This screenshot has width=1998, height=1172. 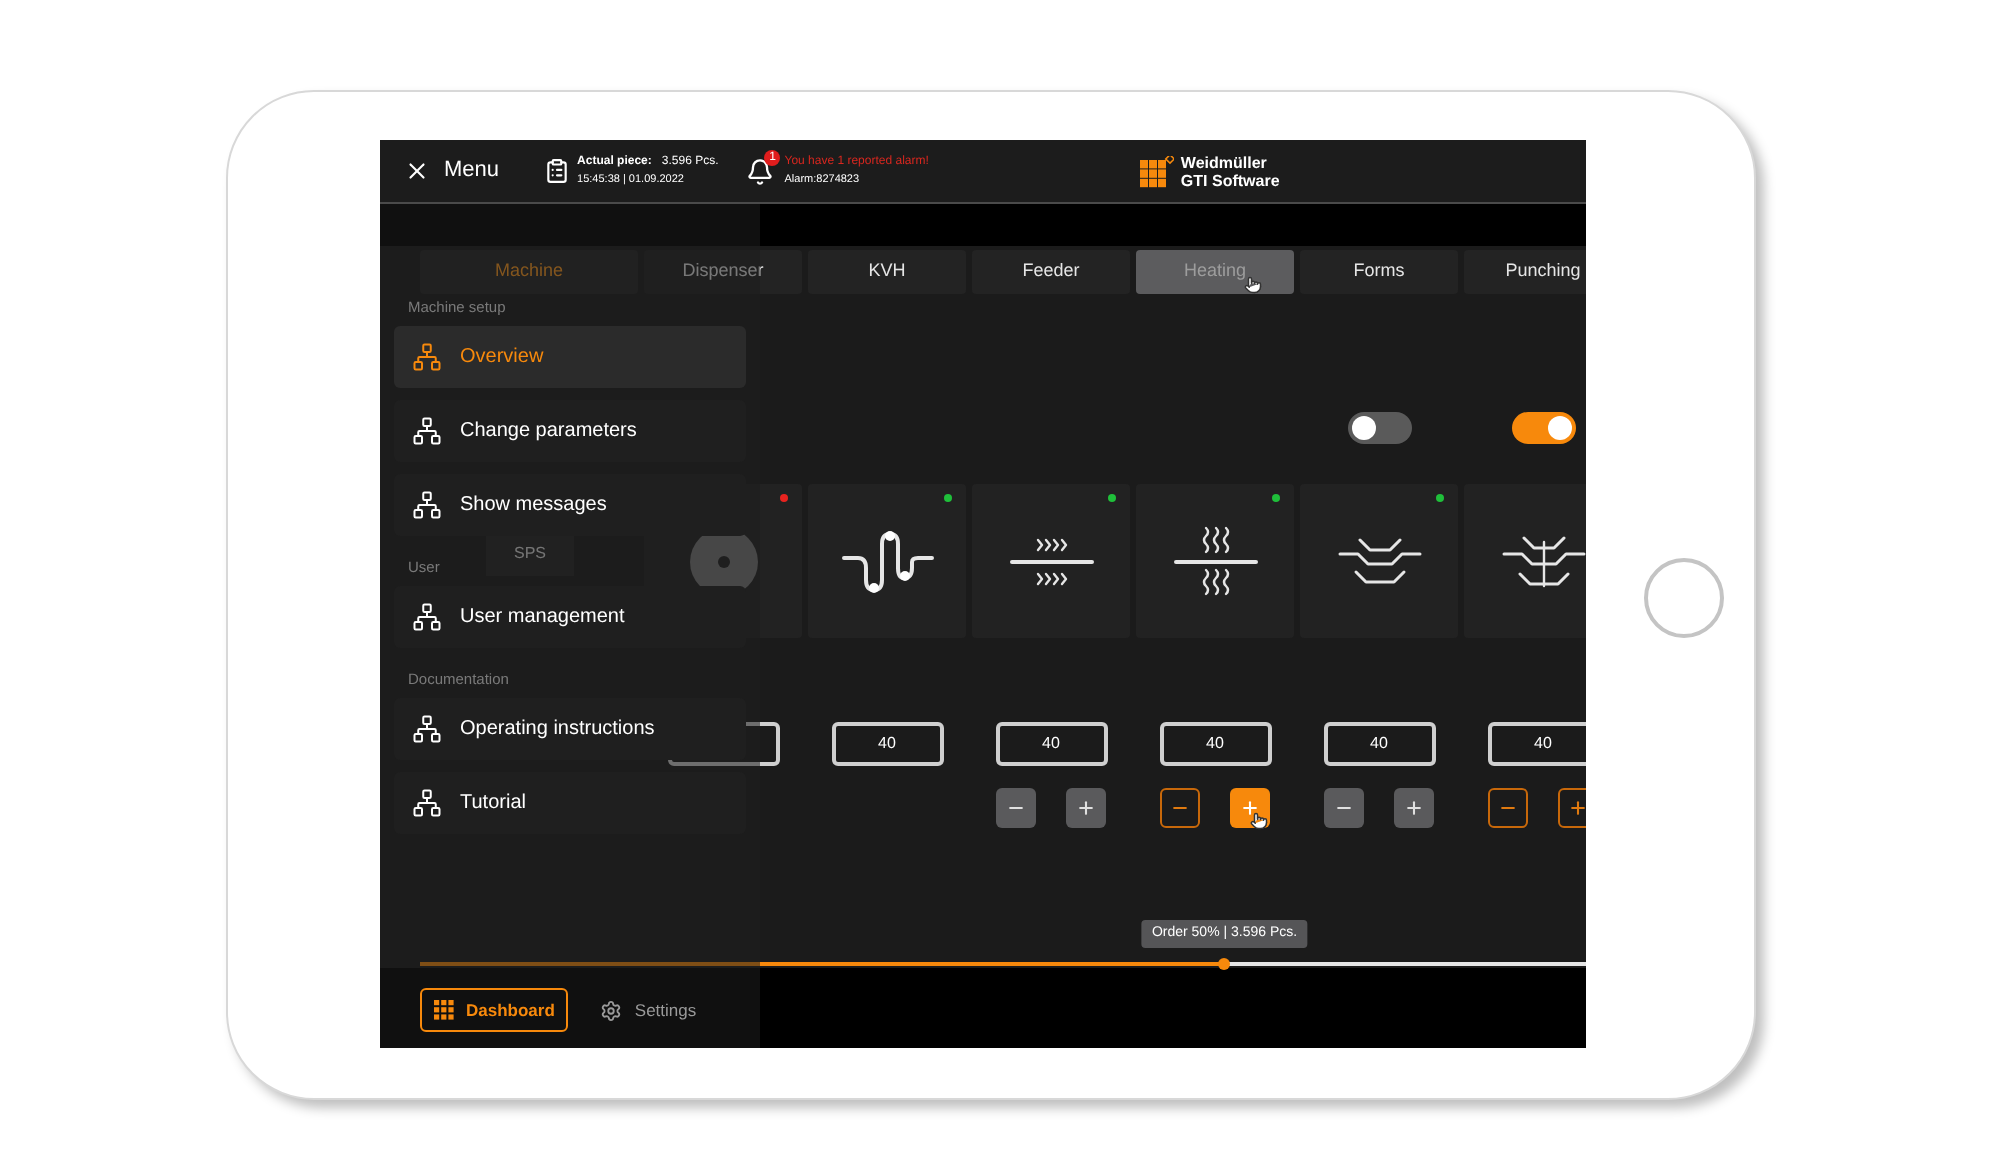 What do you see at coordinates (1543, 561) in the screenshot?
I see `punching-tool-icon` at bounding box center [1543, 561].